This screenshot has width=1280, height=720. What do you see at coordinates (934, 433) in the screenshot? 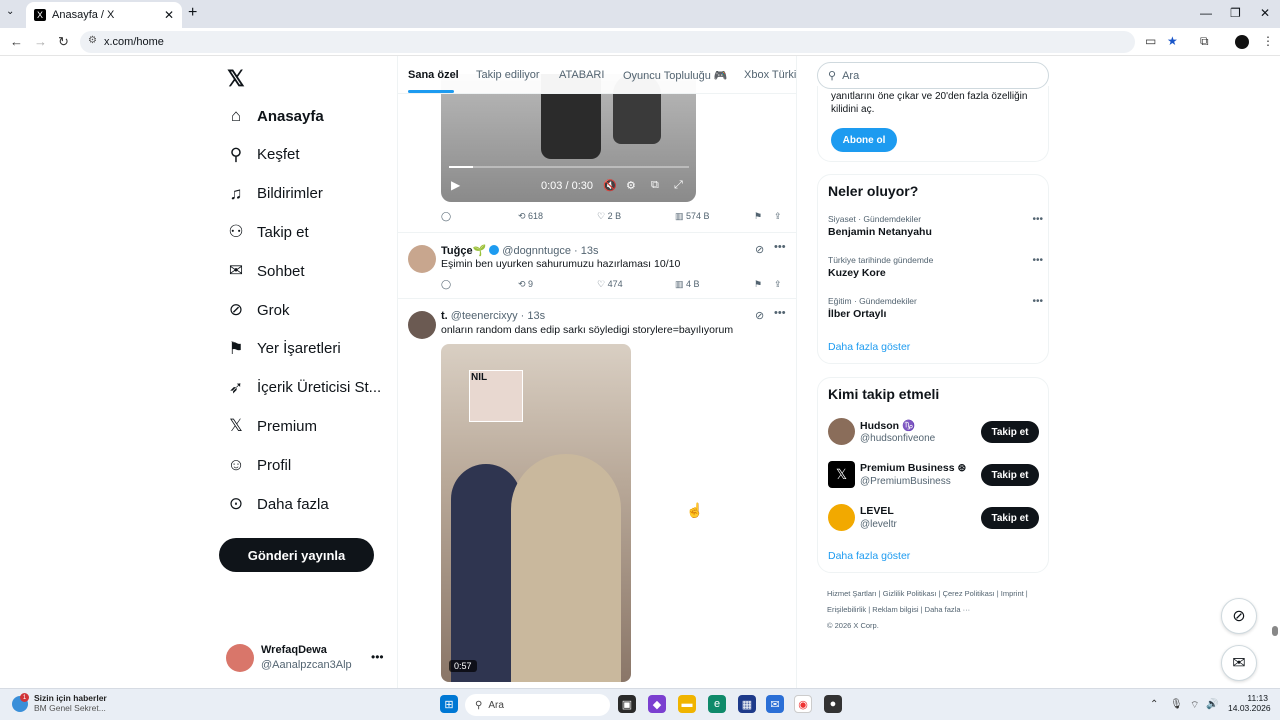
I see `suggested-account: Hudson ♑ @hudsonfiveone Takip et` at bounding box center [934, 433].